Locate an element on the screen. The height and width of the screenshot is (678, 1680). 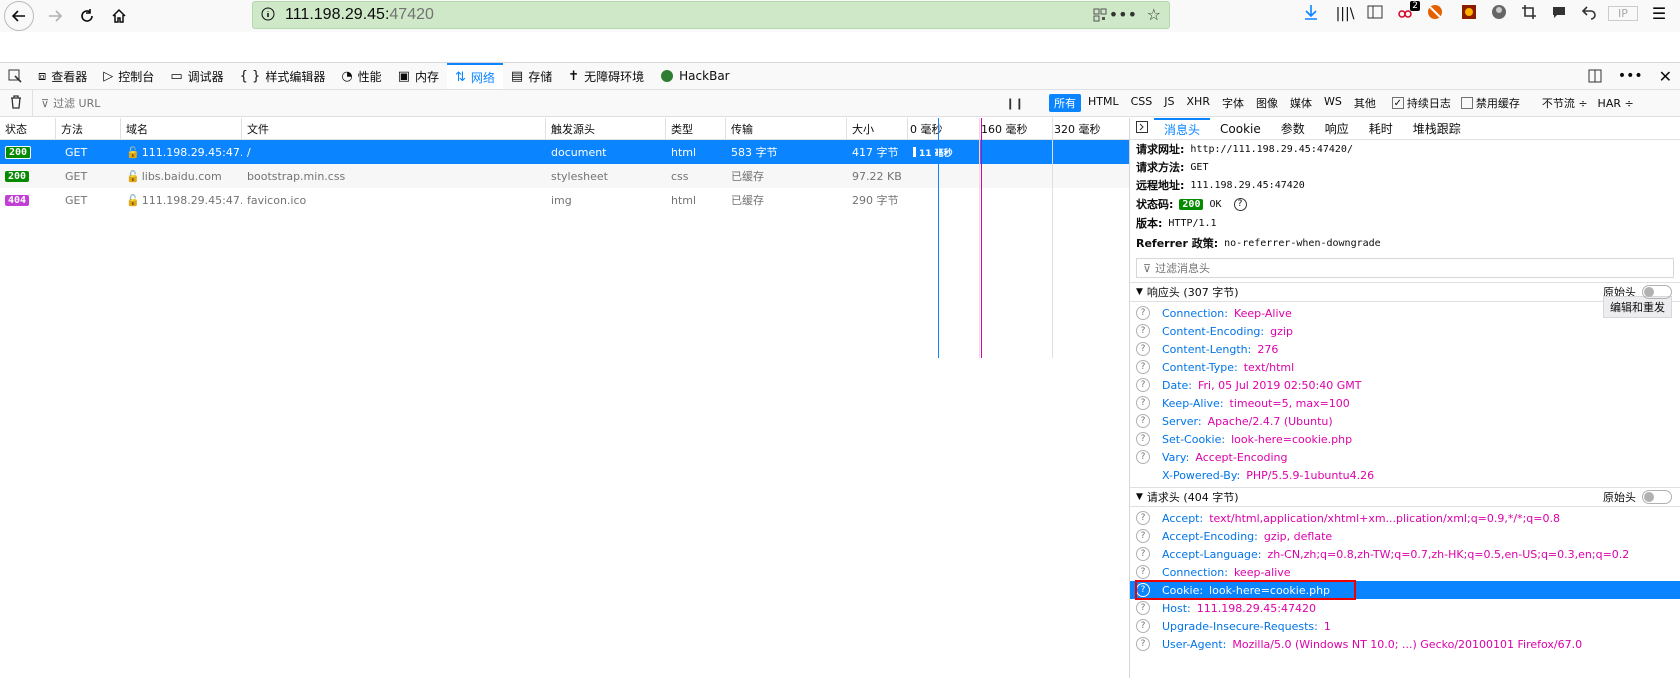
request-header-row: ? Host: 111.198.29.45:47420 is located at coordinates (1405, 608).